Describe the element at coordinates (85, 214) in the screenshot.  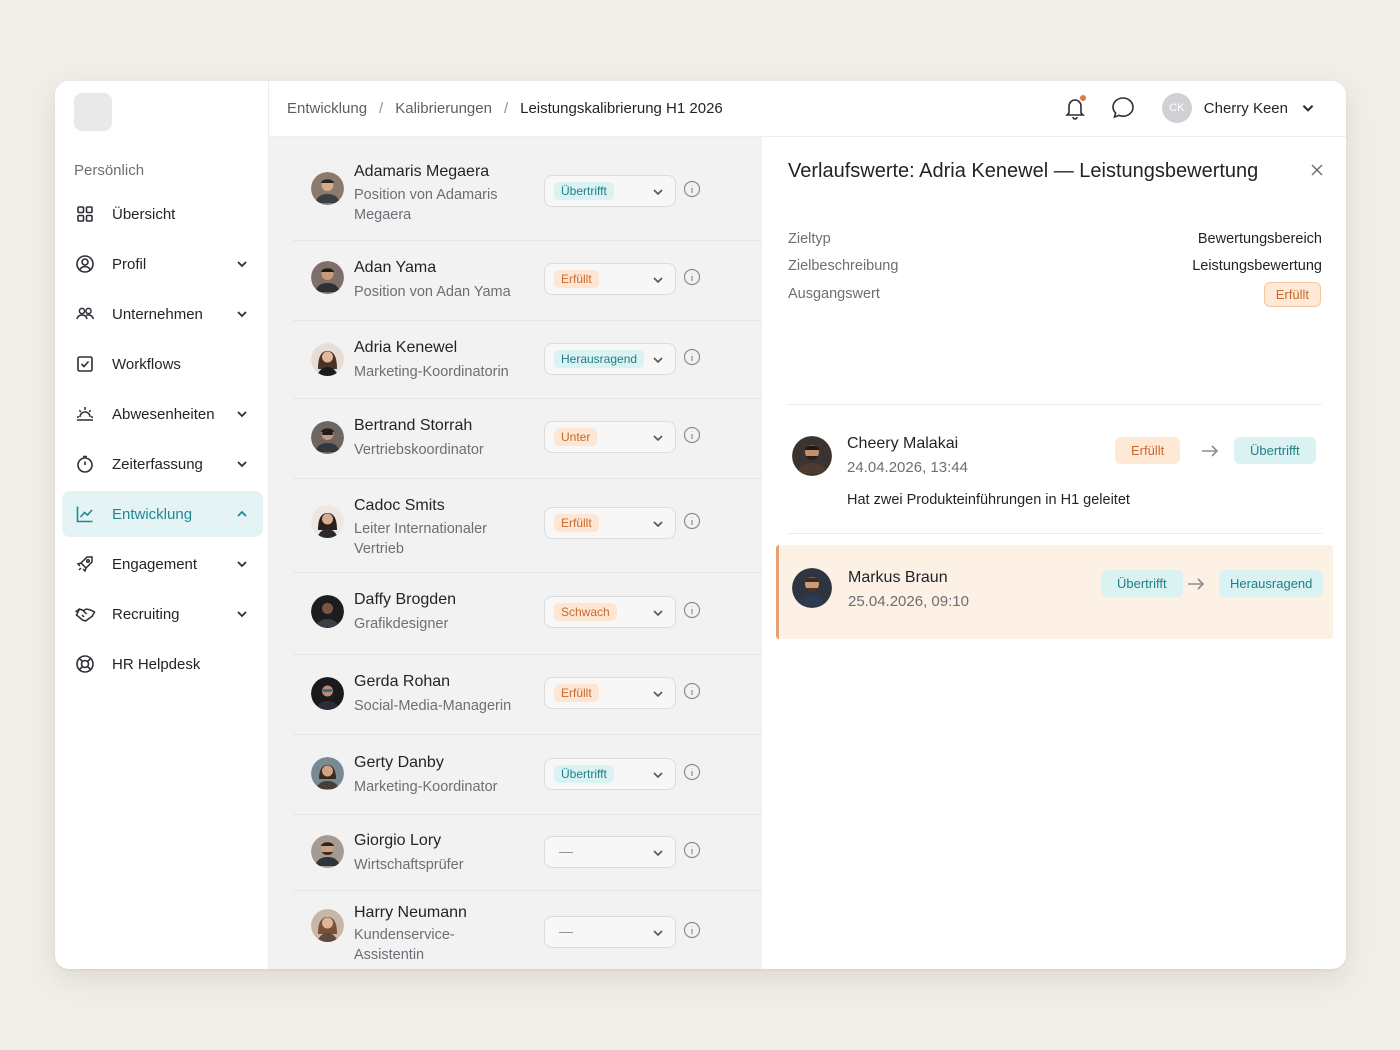
I see `grid-icon` at that location.